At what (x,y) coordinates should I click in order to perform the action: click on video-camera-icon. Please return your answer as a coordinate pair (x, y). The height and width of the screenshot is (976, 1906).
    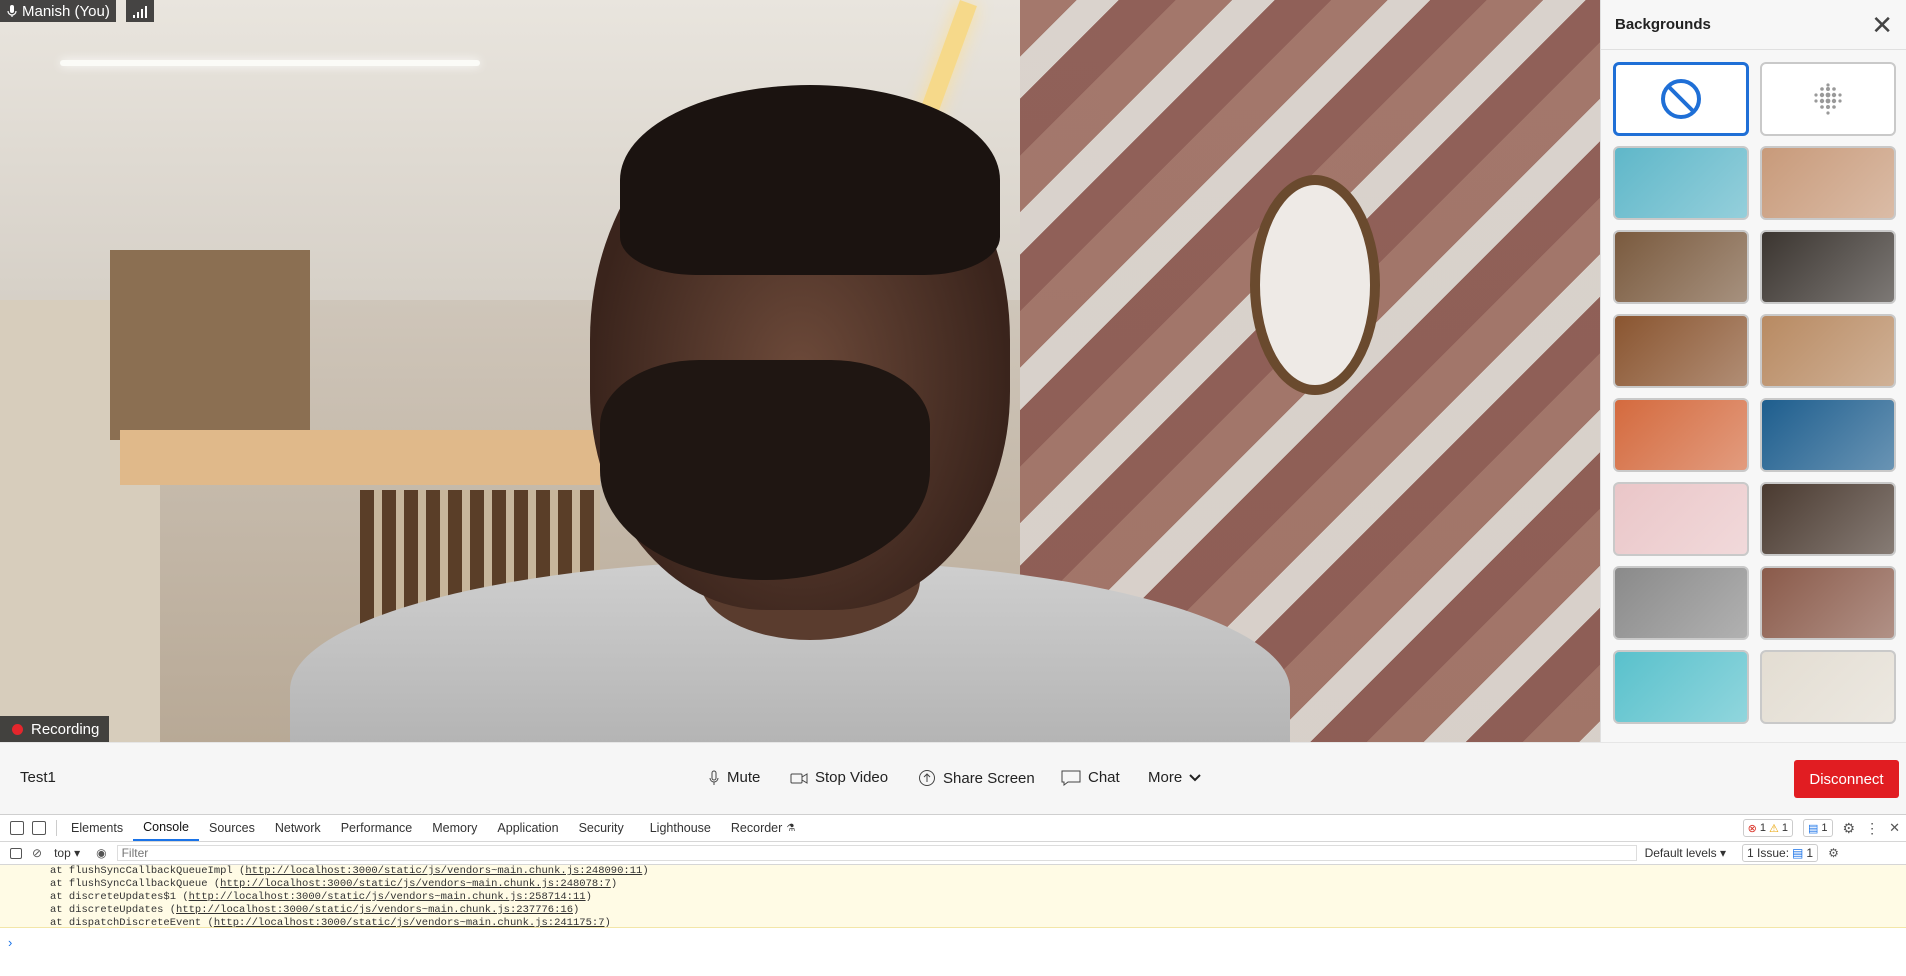
    Looking at the image, I should click on (799, 778).